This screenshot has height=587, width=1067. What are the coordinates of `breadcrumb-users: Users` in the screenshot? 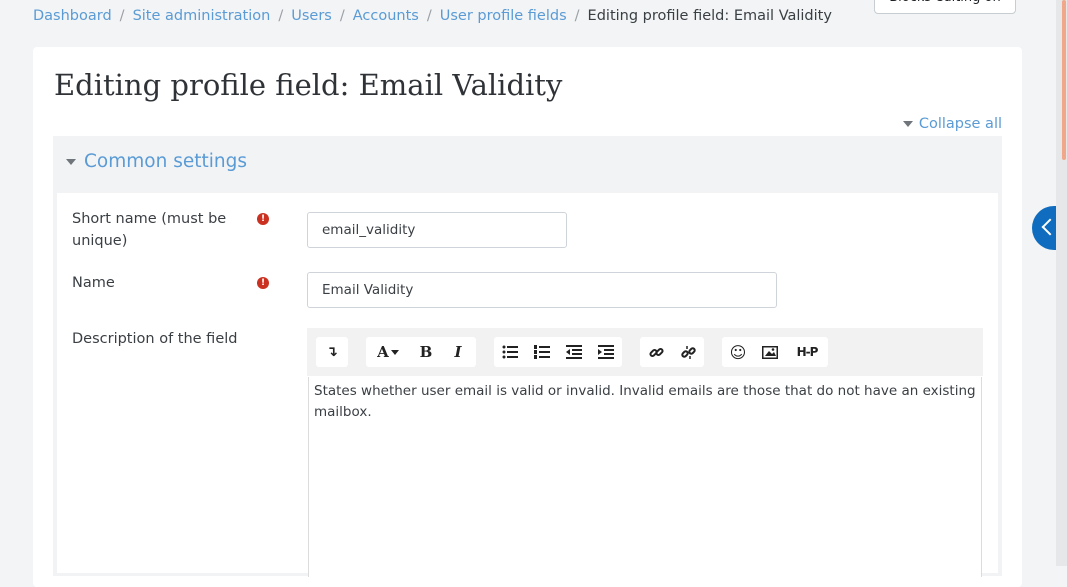 It's located at (311, 16).